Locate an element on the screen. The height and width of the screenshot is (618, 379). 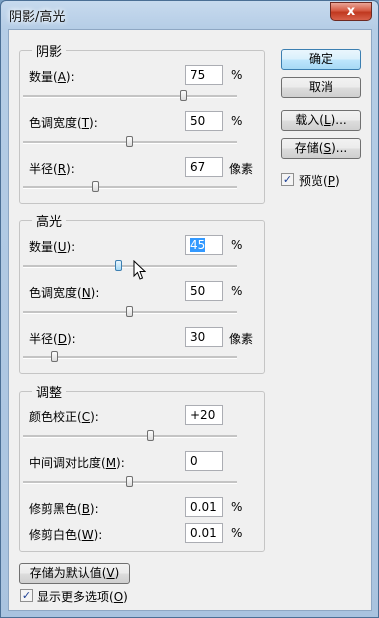
close-icon: x is located at coordinates (351, 11).